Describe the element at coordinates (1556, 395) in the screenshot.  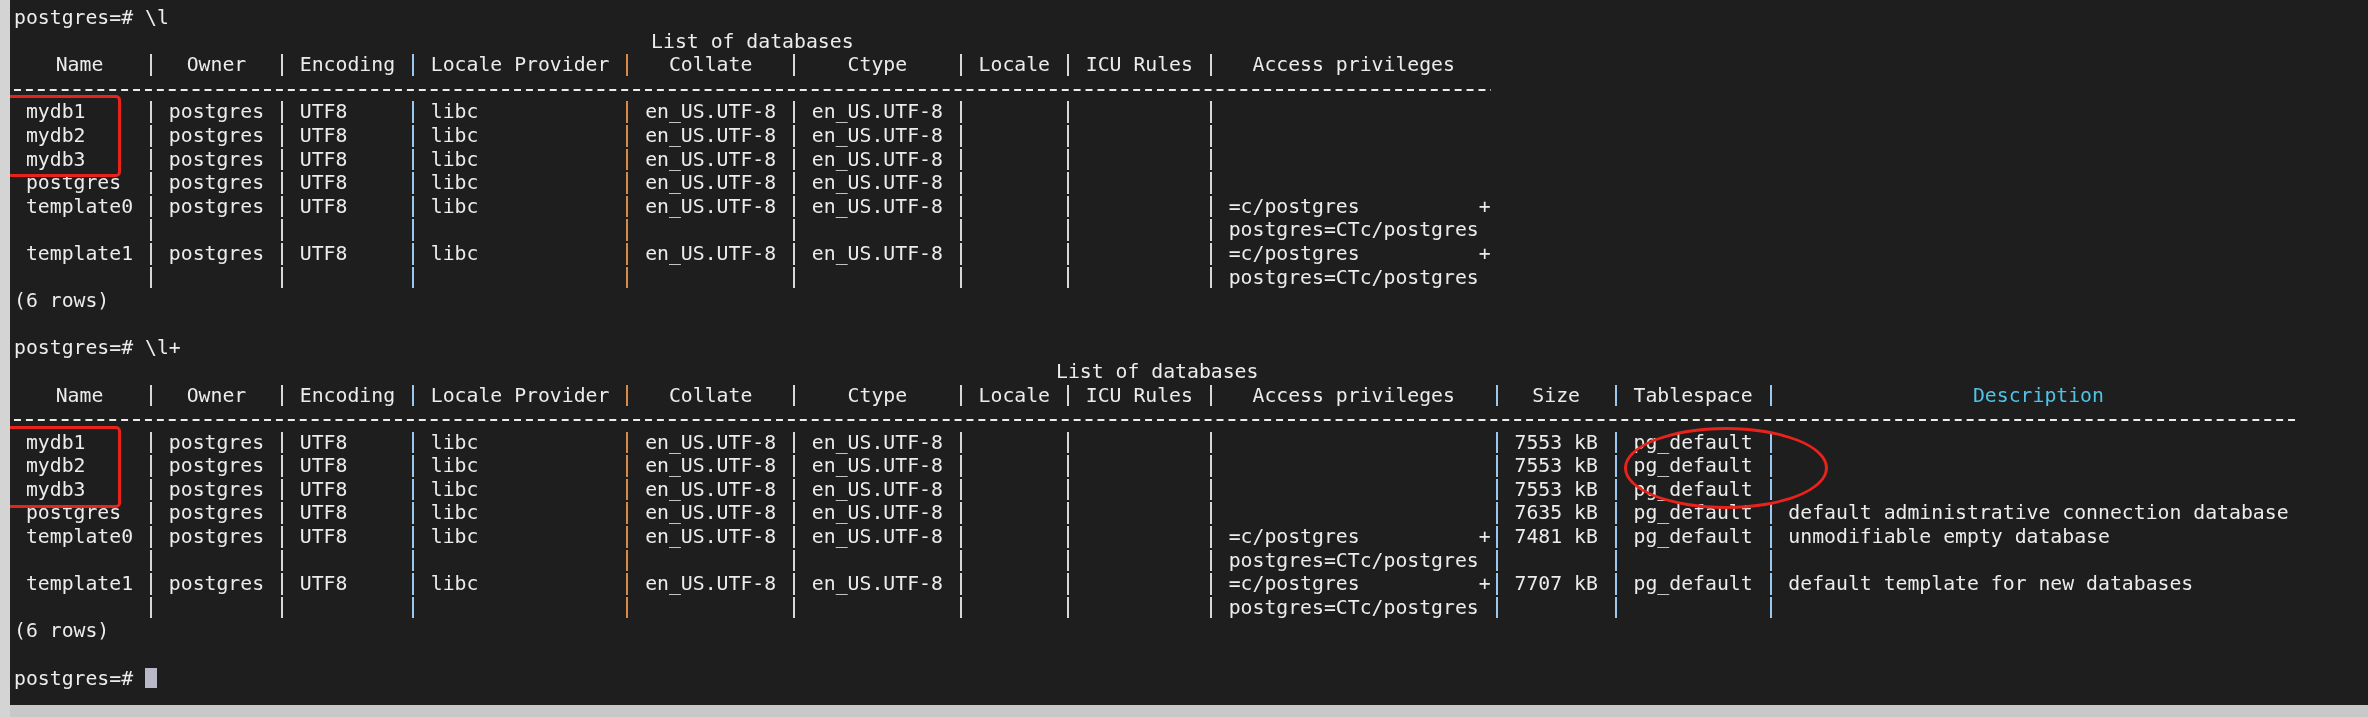
I see `column-header: Size` at that location.